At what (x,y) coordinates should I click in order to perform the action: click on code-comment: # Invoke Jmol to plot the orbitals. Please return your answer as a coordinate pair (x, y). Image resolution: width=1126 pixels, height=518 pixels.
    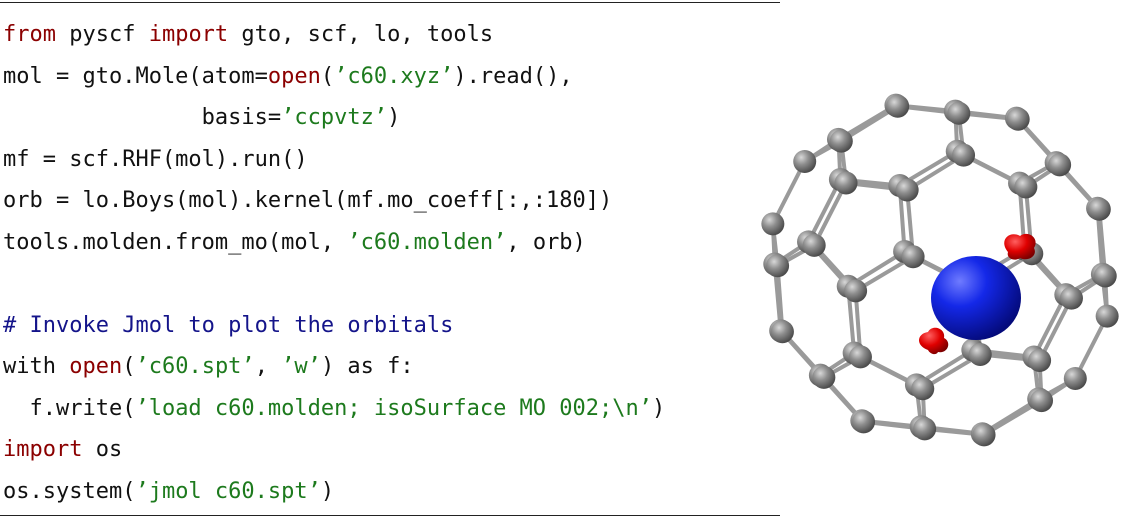
    Looking at the image, I should click on (228, 325).